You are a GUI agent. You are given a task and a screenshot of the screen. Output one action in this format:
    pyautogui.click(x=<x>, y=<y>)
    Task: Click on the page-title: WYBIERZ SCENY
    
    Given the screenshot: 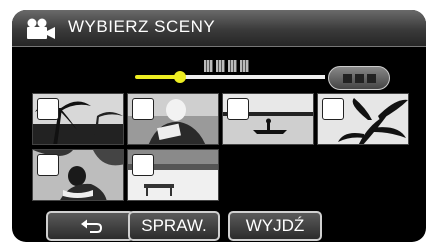 What is the action you would take?
    pyautogui.click(x=142, y=26)
    